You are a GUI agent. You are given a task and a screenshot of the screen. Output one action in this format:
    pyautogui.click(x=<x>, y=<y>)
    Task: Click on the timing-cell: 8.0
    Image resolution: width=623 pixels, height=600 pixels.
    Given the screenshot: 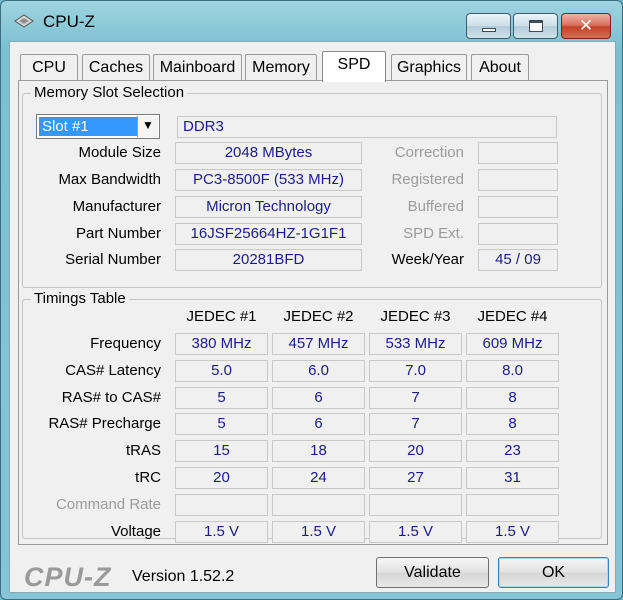 What is the action you would take?
    pyautogui.click(x=512, y=371)
    